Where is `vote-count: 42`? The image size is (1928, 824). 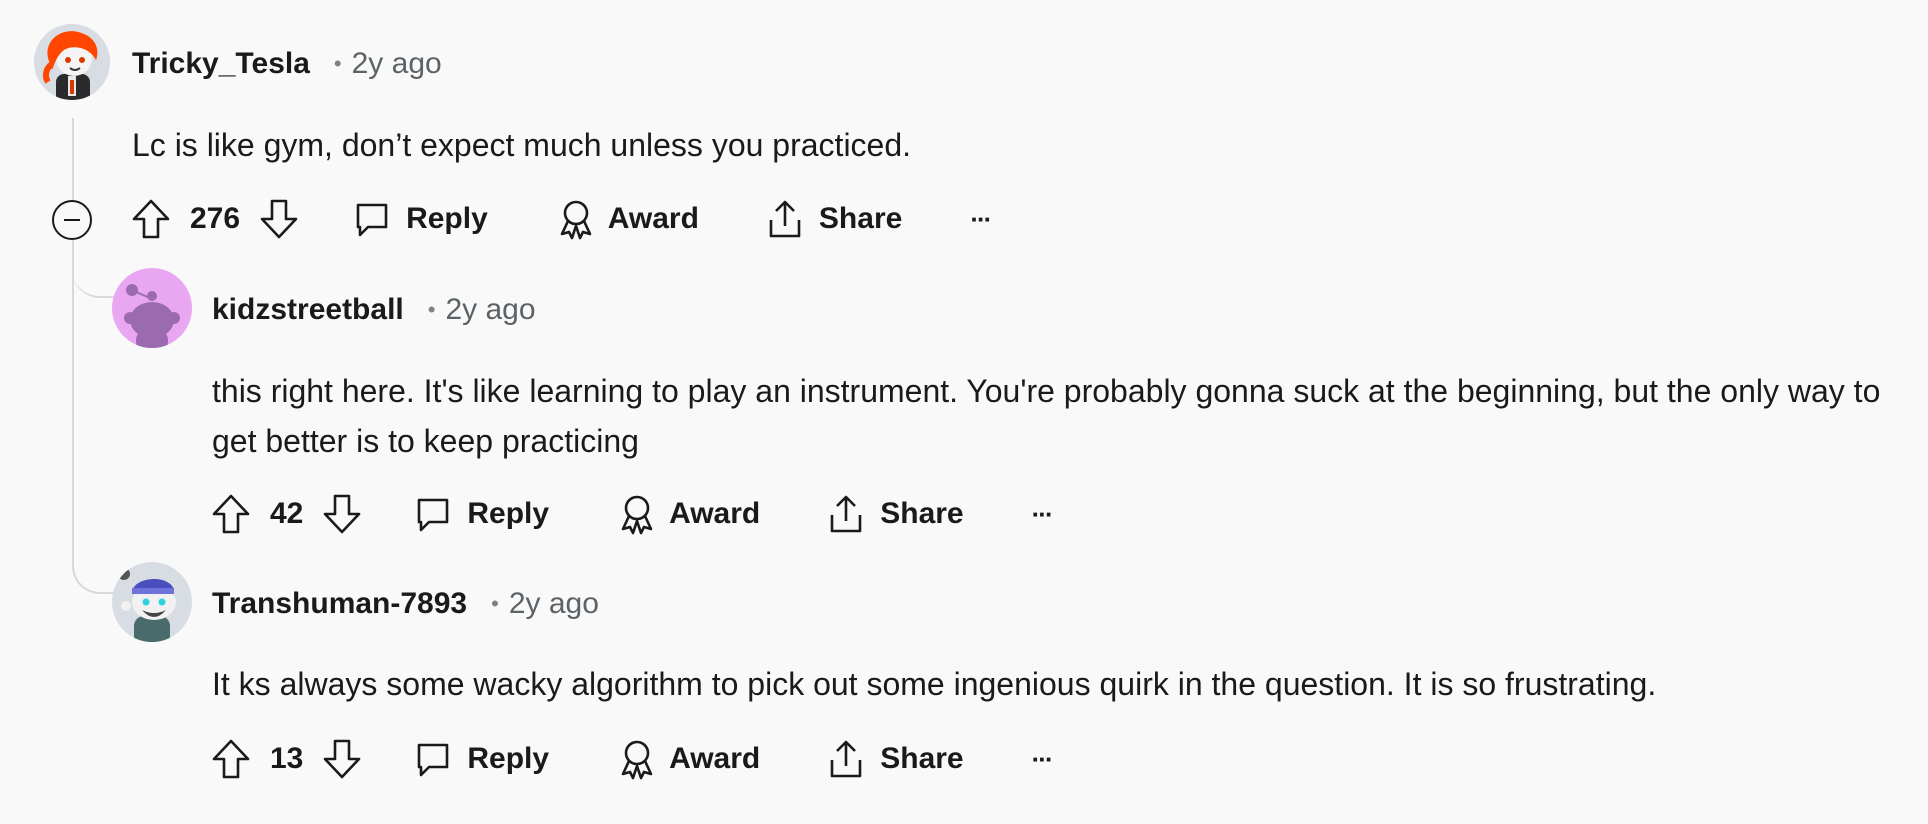
vote-count: 42 is located at coordinates (287, 513).